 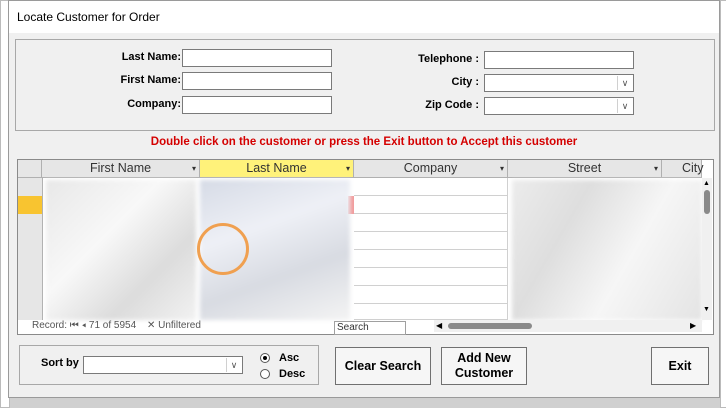 What do you see at coordinates (465, 82) in the screenshot?
I see `city-label: City :` at bounding box center [465, 82].